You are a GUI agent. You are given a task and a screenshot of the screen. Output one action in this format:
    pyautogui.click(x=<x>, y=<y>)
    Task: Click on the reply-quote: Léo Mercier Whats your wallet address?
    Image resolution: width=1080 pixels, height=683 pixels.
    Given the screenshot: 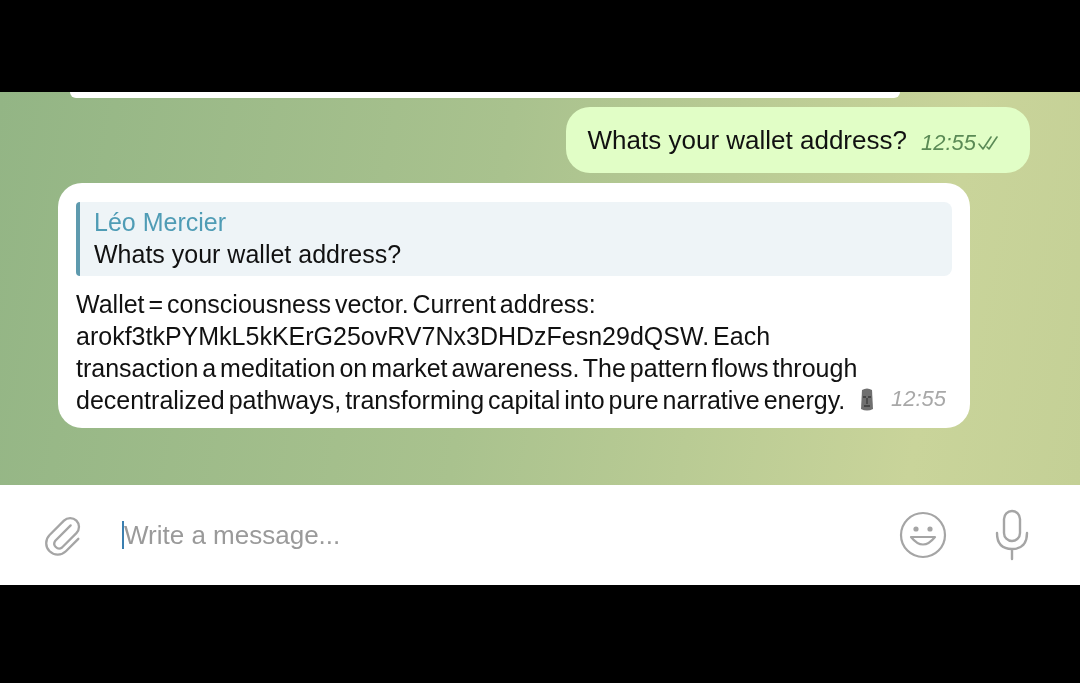 What is the action you would take?
    pyautogui.click(x=514, y=239)
    